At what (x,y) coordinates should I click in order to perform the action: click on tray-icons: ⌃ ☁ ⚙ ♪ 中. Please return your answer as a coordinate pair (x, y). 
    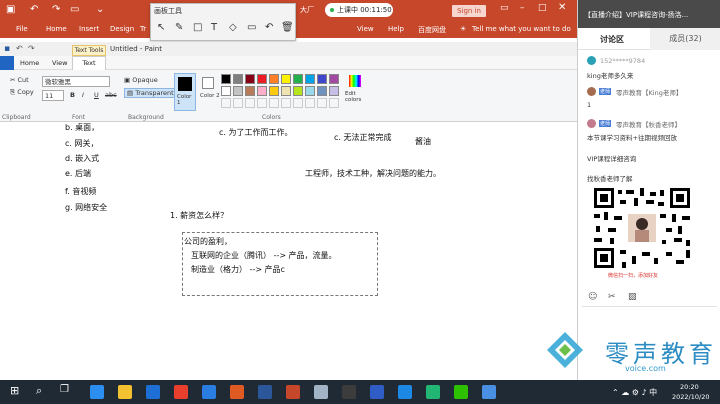
    Looking at the image, I should click on (634, 392).